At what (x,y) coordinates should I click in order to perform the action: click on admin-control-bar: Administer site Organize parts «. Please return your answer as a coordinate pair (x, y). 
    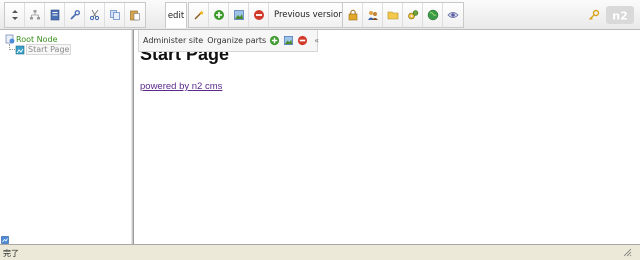
    Looking at the image, I should click on (228, 41).